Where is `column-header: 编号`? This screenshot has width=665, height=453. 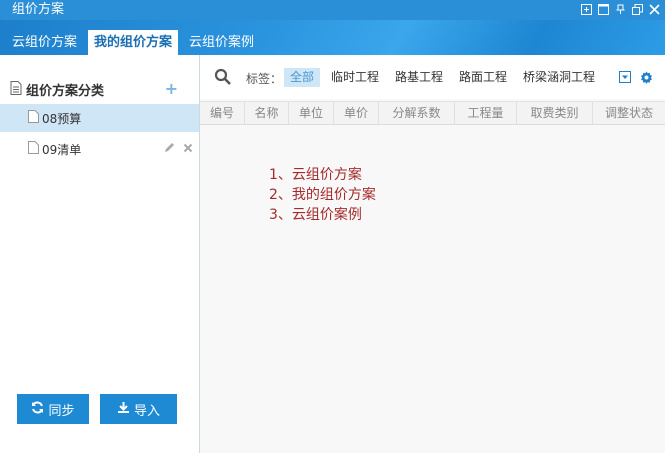
column-header: 编号 is located at coordinates (222, 113).